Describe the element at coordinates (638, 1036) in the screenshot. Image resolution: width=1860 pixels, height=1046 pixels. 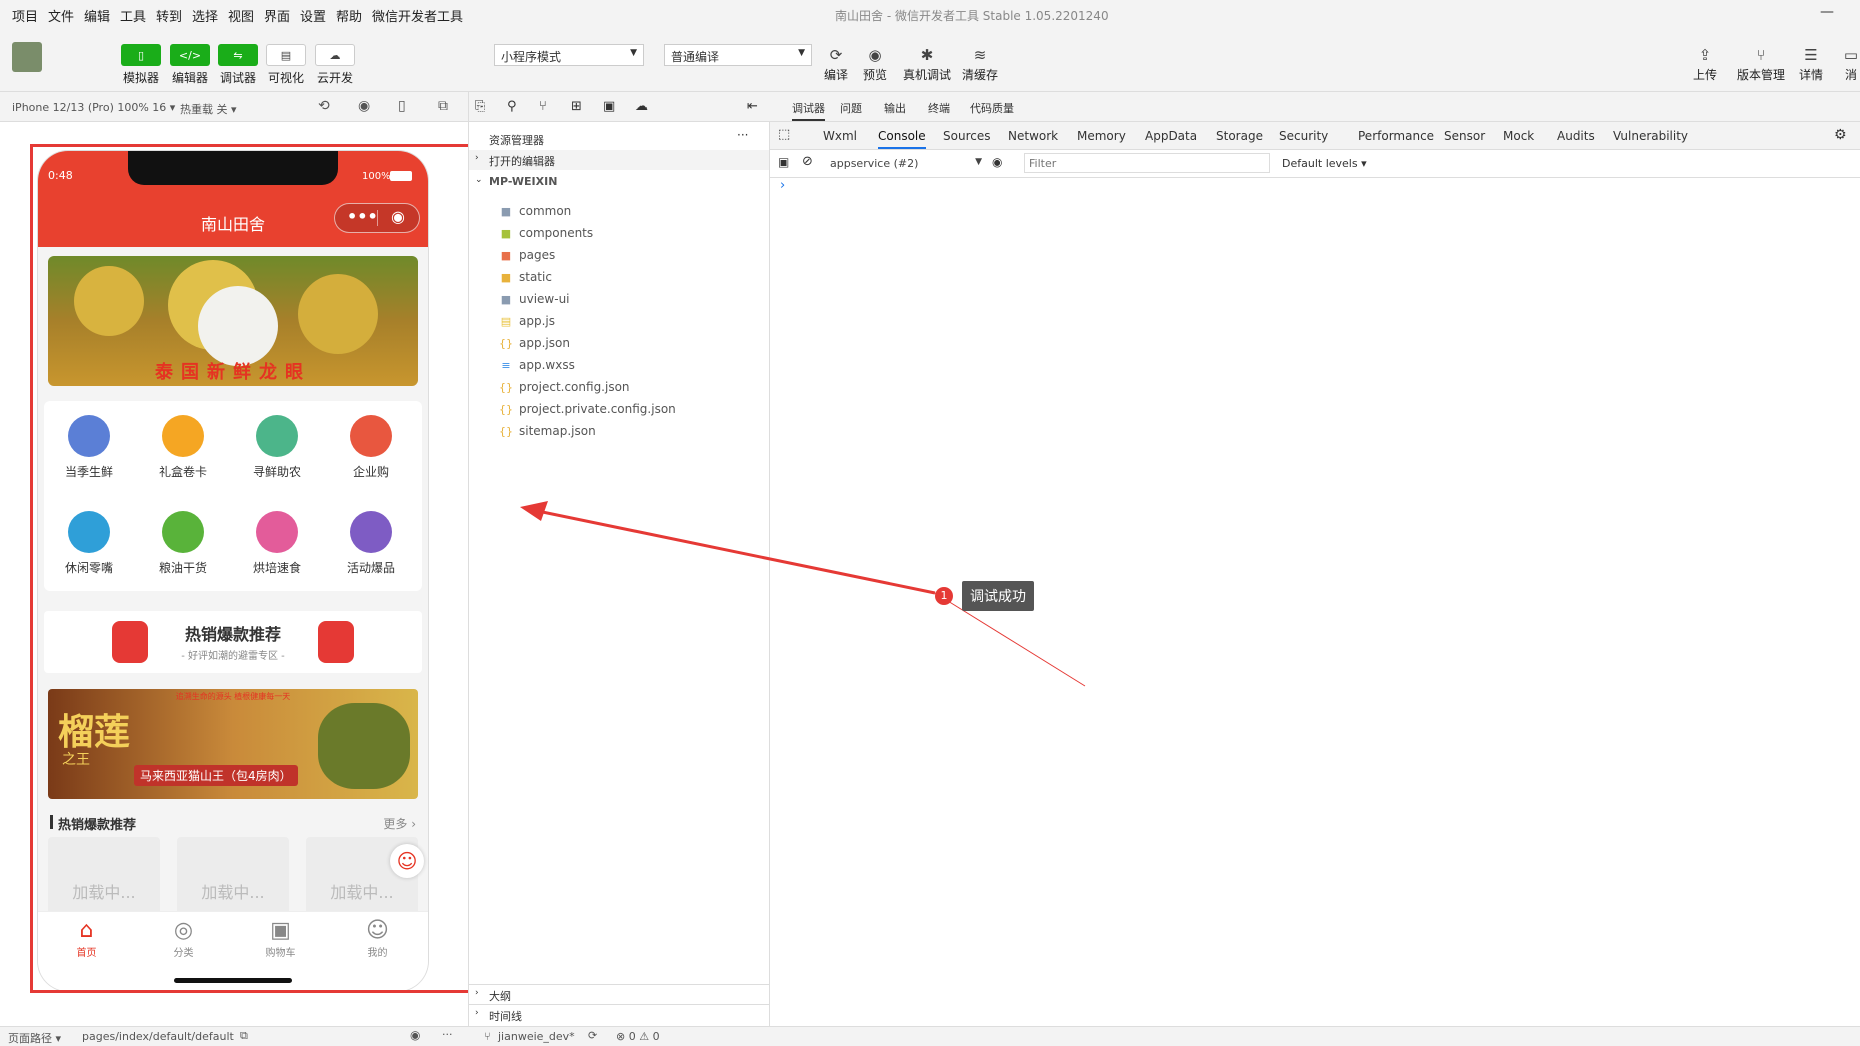
I see `problems-count: ⊗ 0 ⚠ 0` at that location.